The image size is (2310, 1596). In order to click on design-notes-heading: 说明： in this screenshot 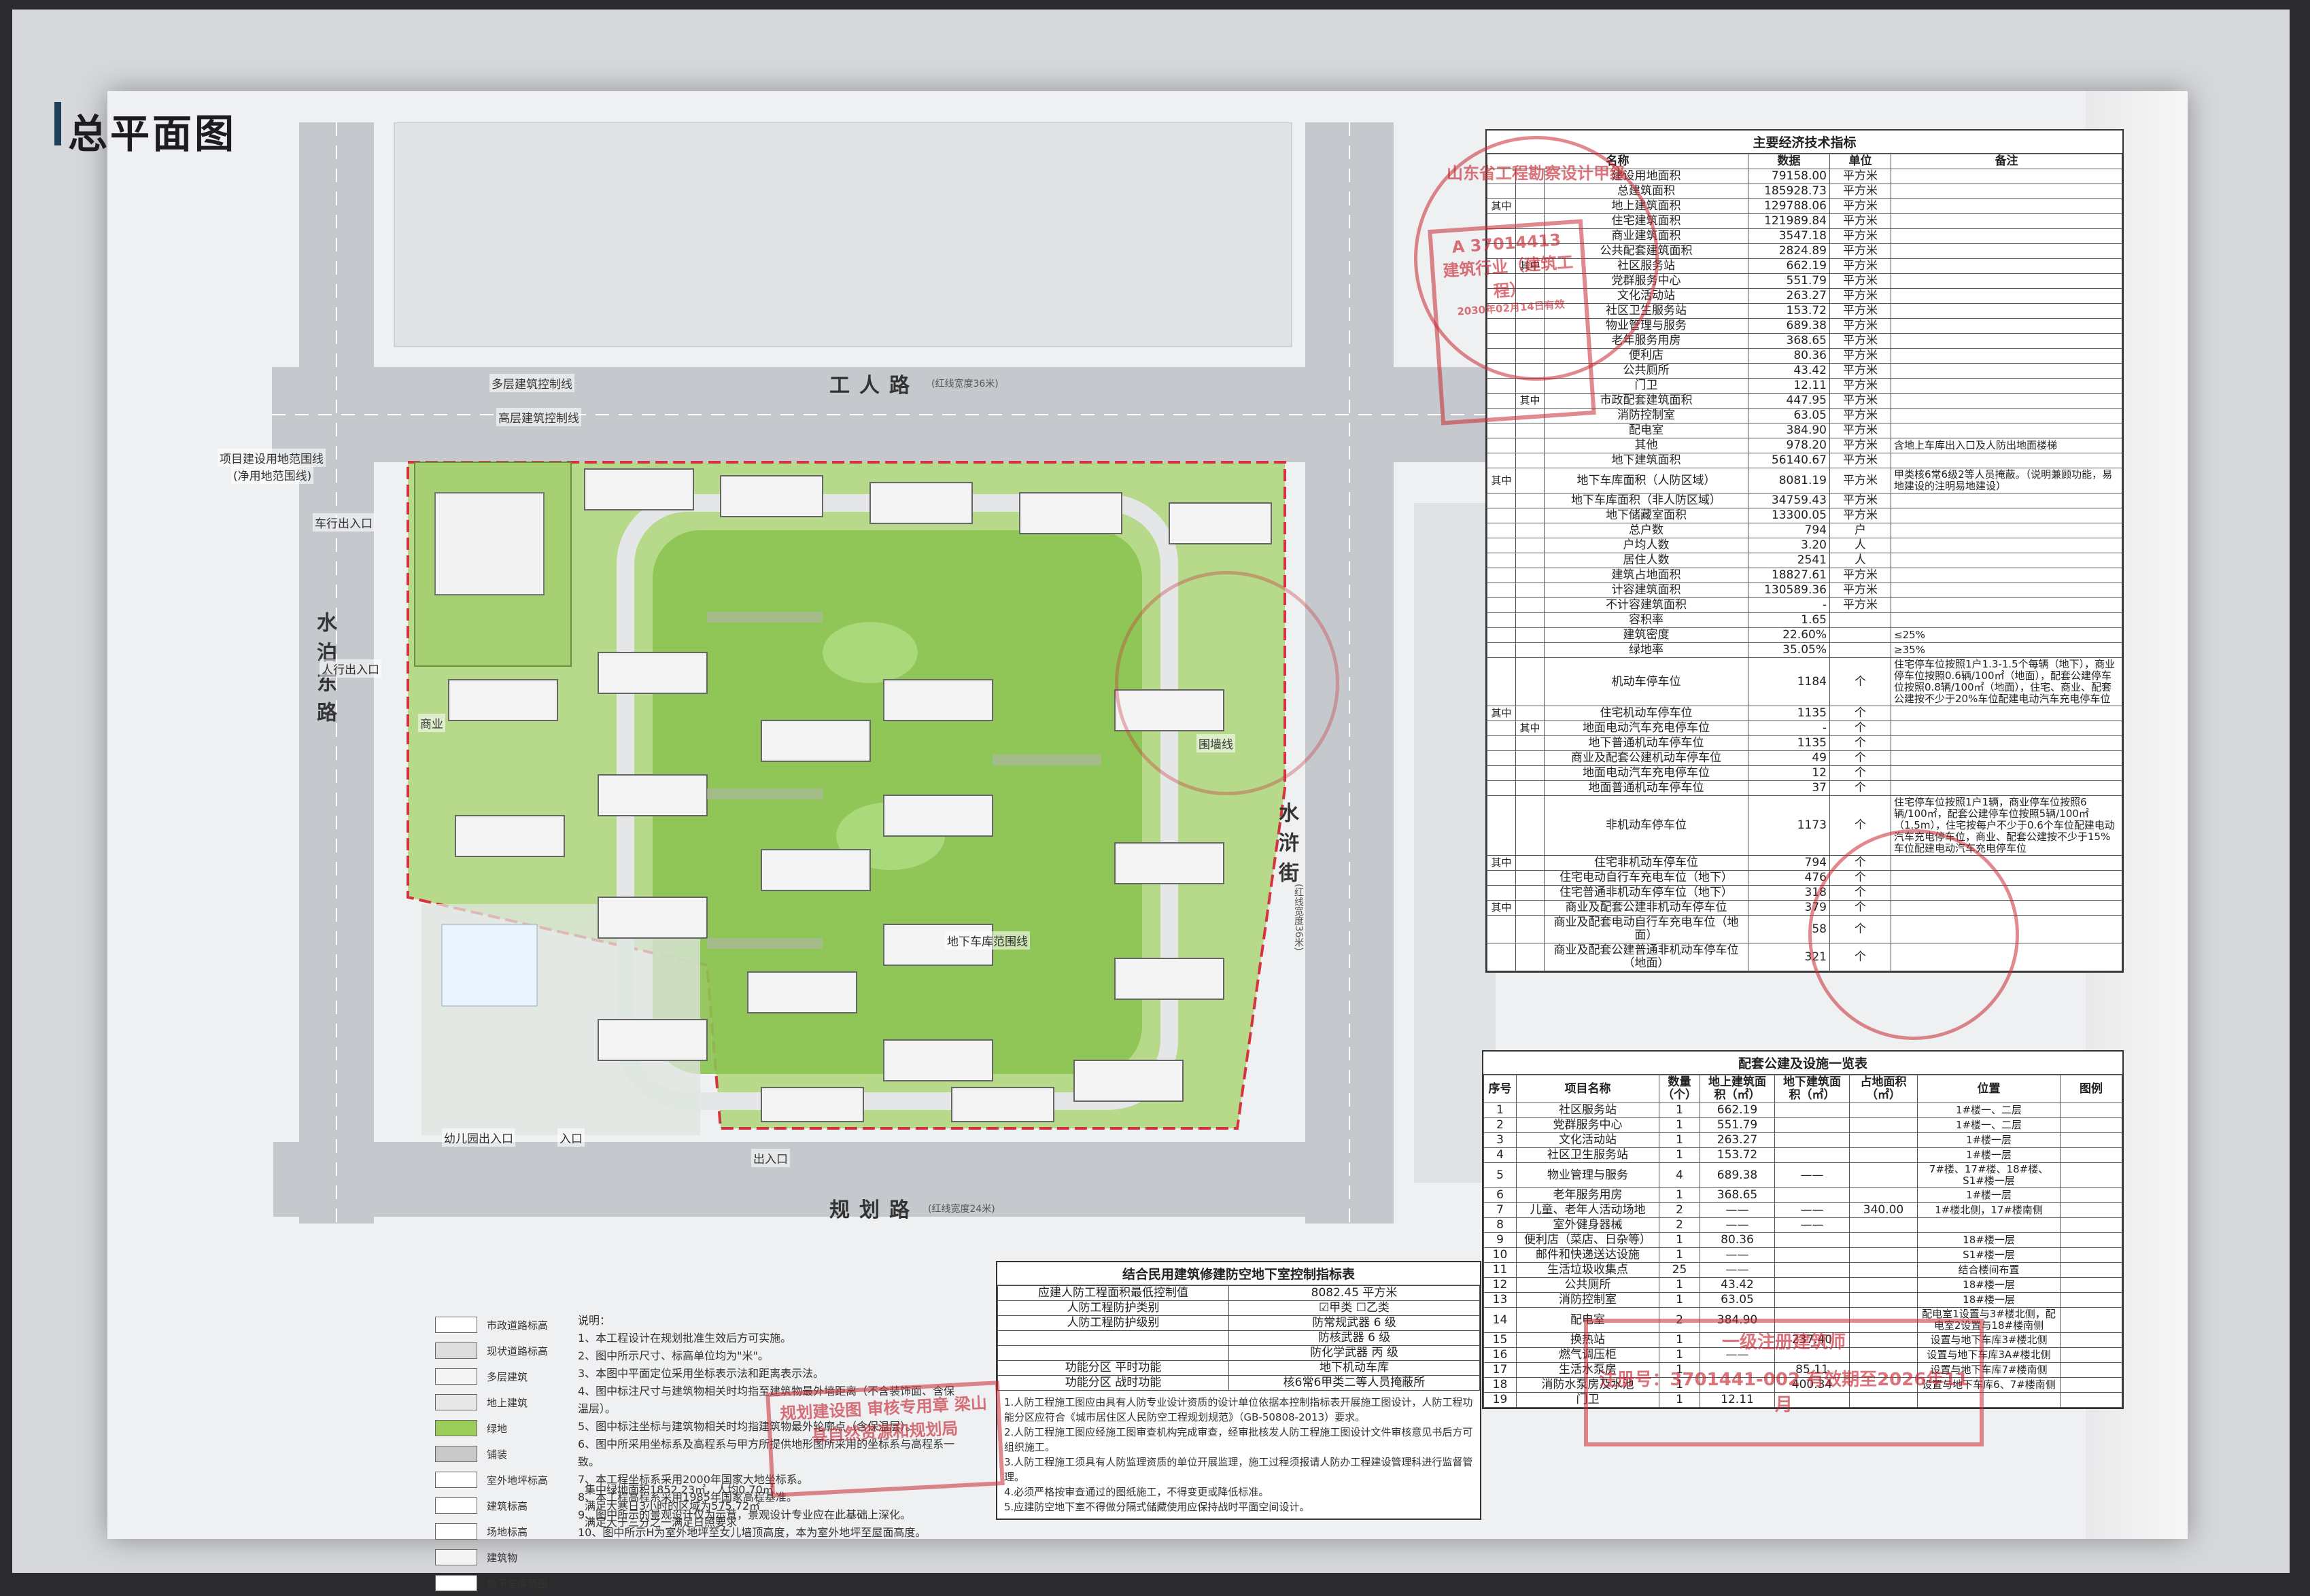, I will do `click(594, 1320)`.